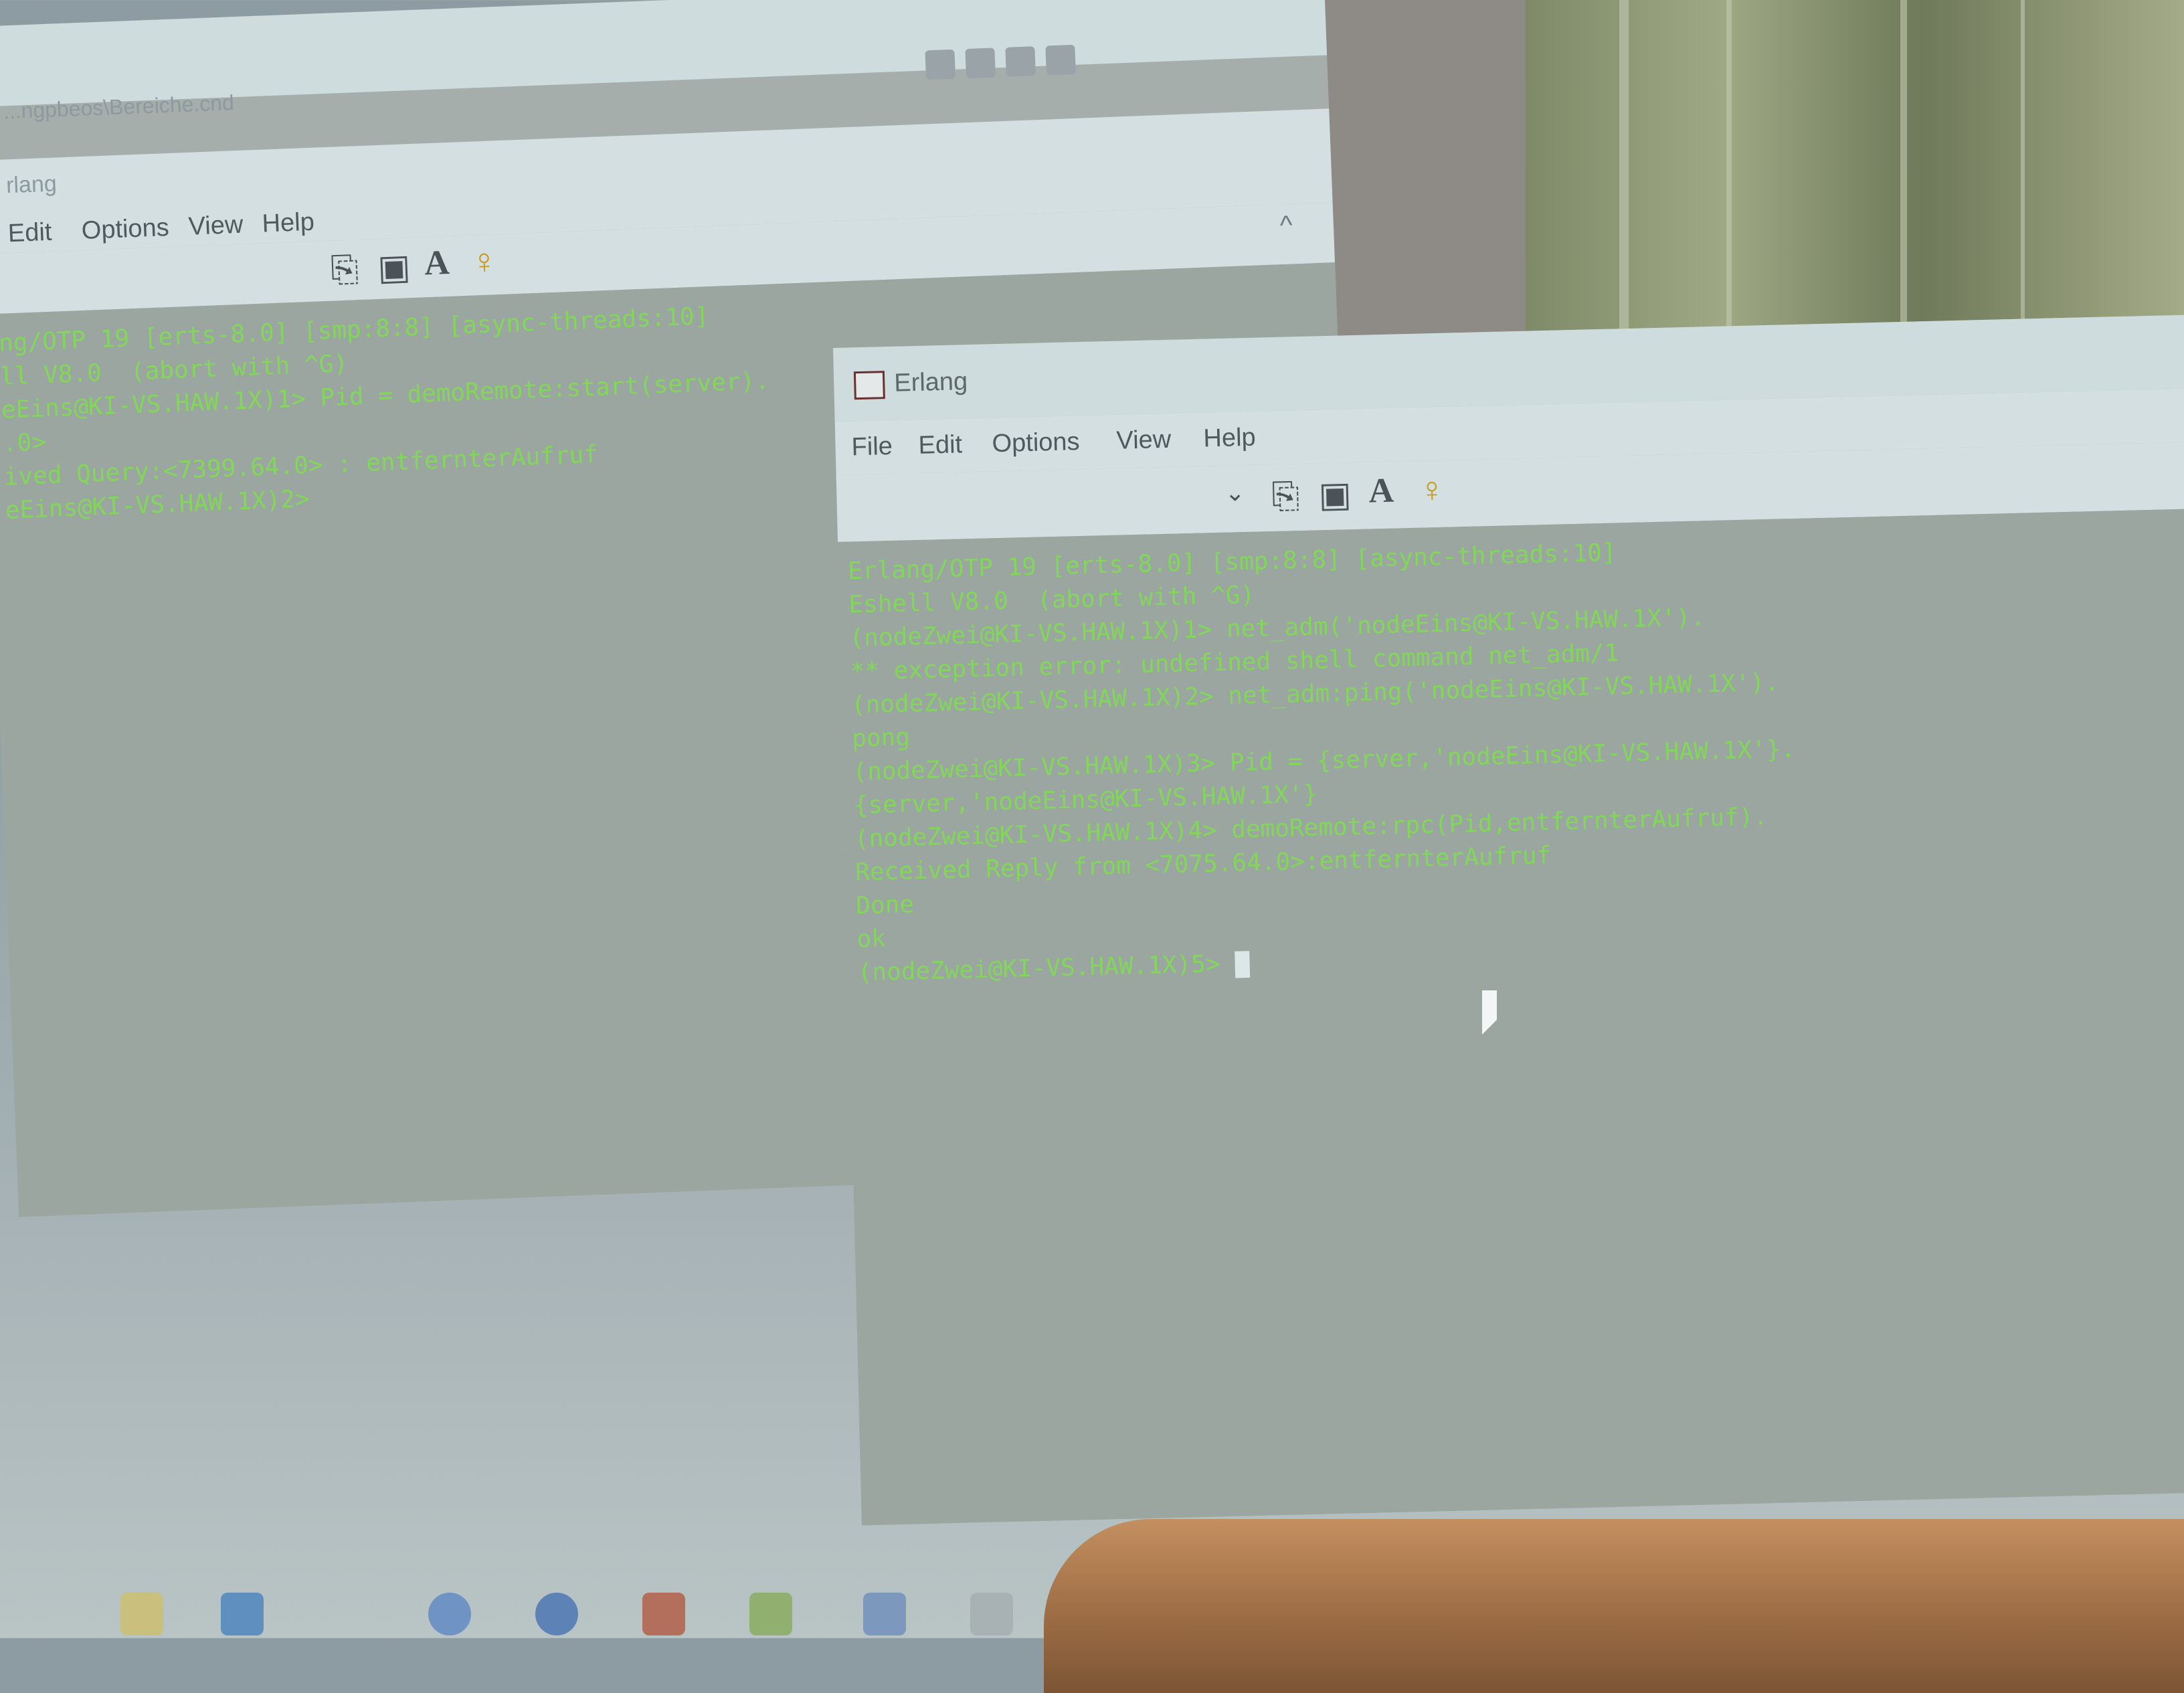 Image resolution: width=2184 pixels, height=1693 pixels. What do you see at coordinates (1855, 174) in the screenshot?
I see `desktop-wallpaper` at bounding box center [1855, 174].